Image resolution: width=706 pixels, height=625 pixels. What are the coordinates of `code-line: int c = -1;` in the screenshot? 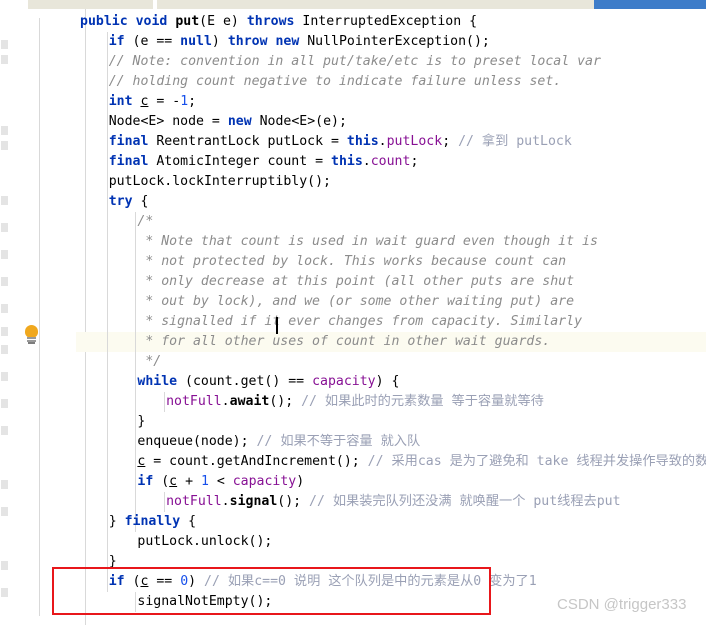 It's located at (152, 102).